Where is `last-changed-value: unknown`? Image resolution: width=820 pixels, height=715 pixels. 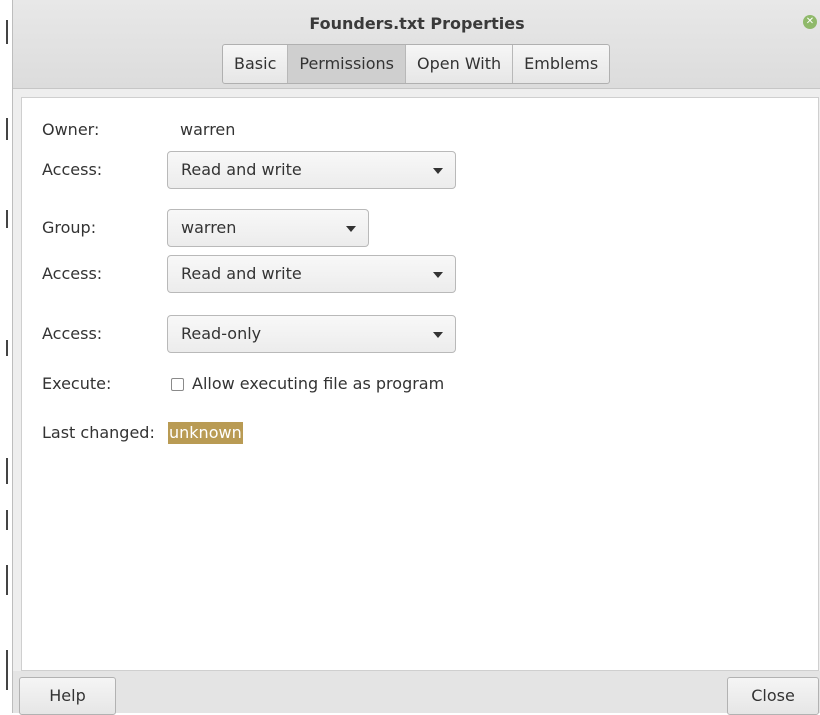
last-changed-value: unknown is located at coordinates (205, 433).